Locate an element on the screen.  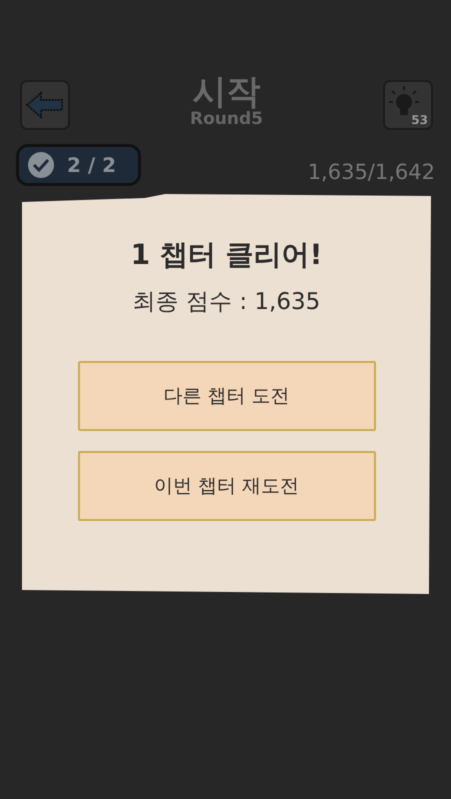
dialog-button: 이번 챕터 재도전 is located at coordinates (227, 486).